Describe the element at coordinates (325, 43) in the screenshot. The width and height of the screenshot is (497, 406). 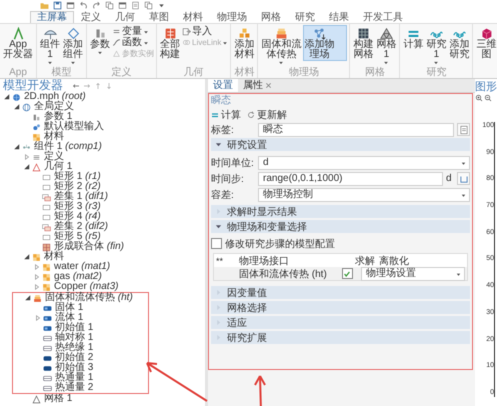
I see `ribbon-button: 添加物理场` at that location.